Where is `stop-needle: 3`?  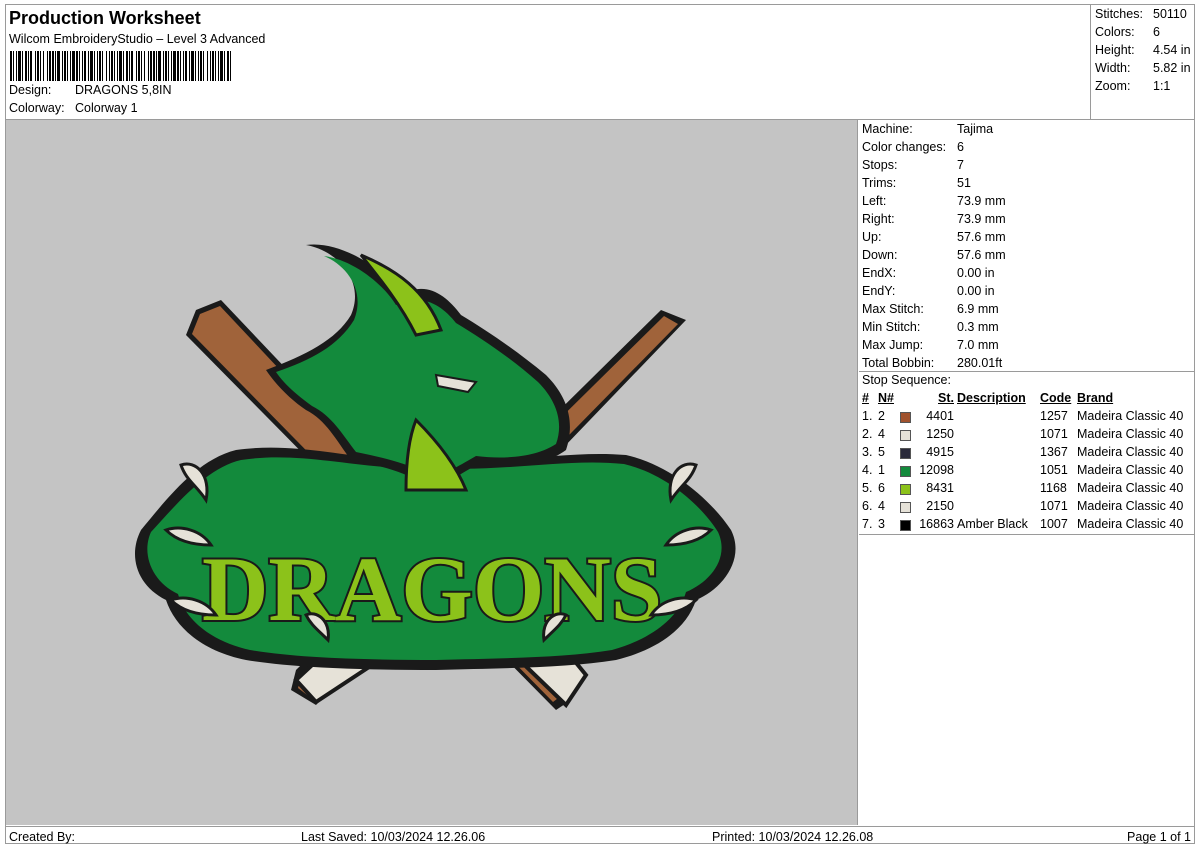
stop-needle: 3 is located at coordinates (881, 524).